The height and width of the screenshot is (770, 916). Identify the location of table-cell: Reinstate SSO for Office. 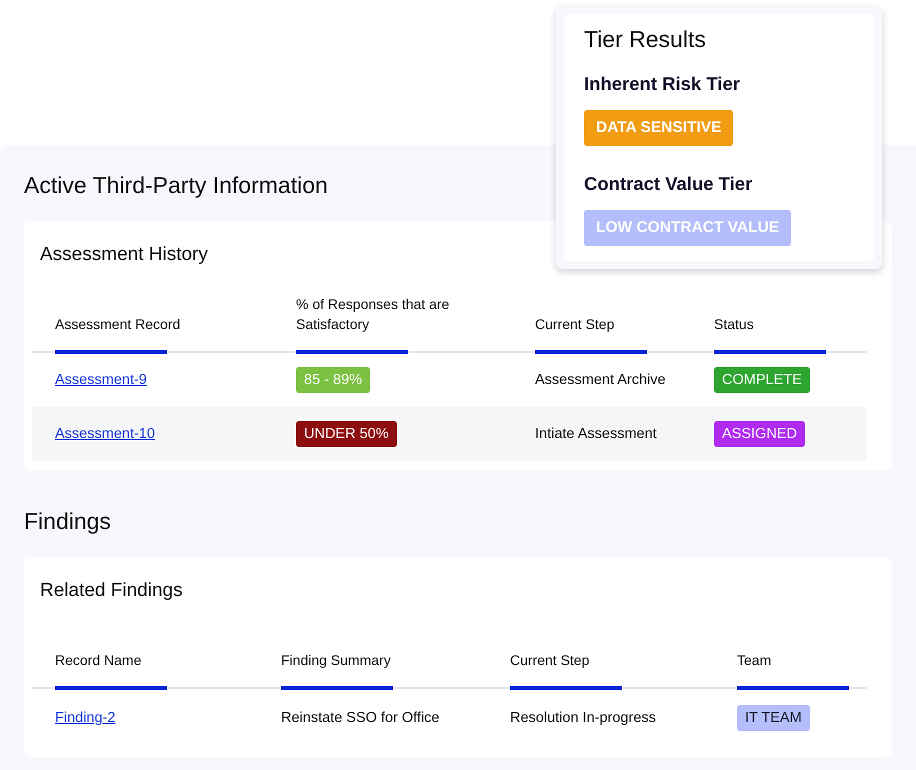
(360, 718).